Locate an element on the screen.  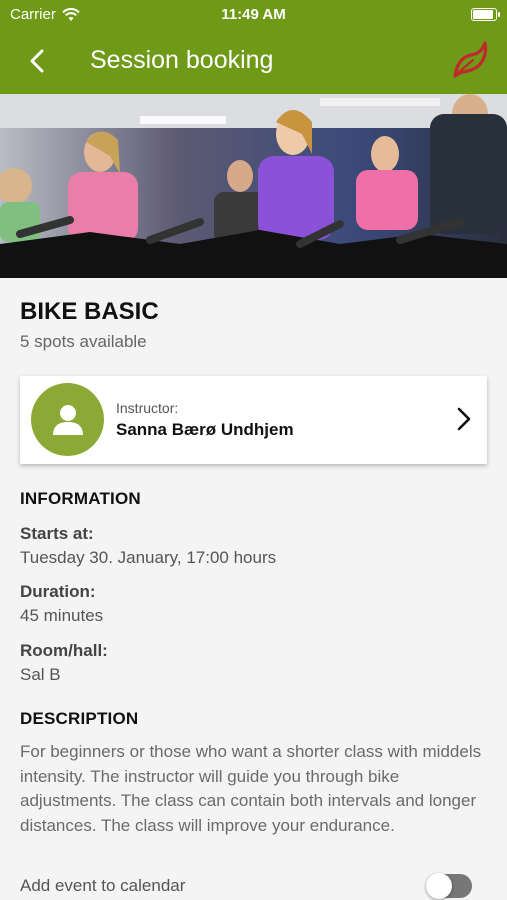
duration-label: Duration: is located at coordinates (58, 591).